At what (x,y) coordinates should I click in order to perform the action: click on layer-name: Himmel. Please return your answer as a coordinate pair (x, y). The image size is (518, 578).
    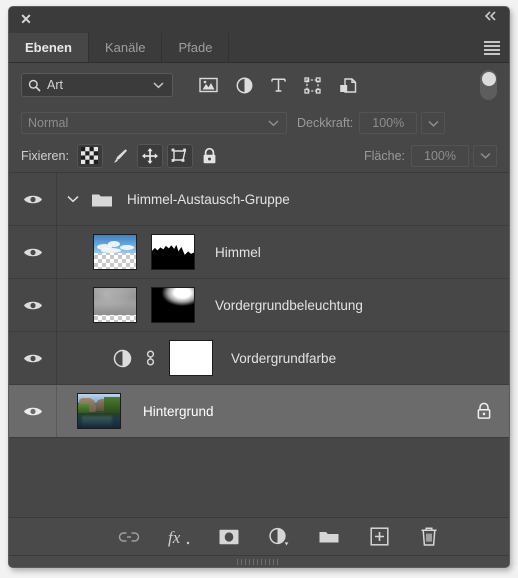
    Looking at the image, I should click on (238, 252).